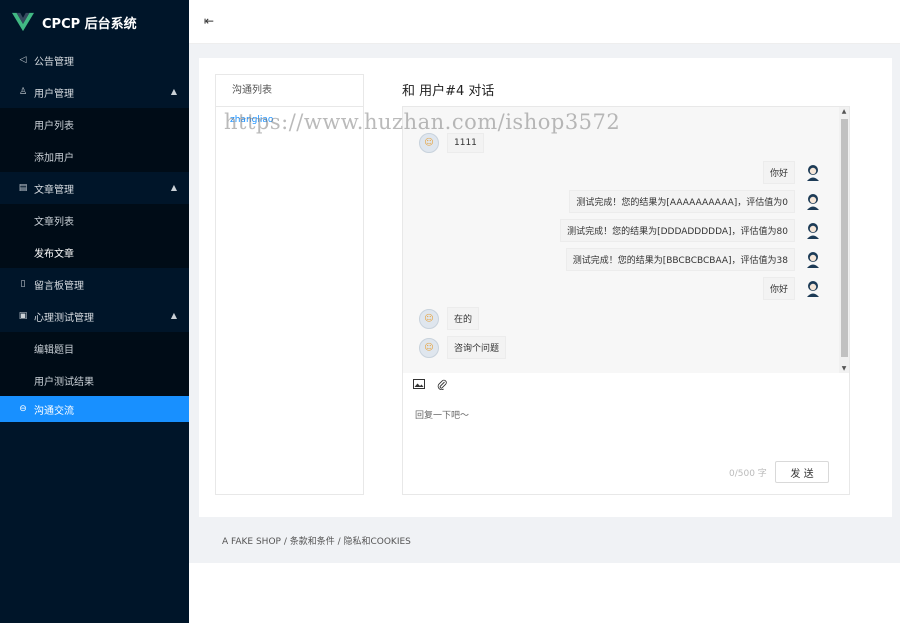  I want to click on conversation-list: 沟通列表 zhangliao, so click(289, 284).